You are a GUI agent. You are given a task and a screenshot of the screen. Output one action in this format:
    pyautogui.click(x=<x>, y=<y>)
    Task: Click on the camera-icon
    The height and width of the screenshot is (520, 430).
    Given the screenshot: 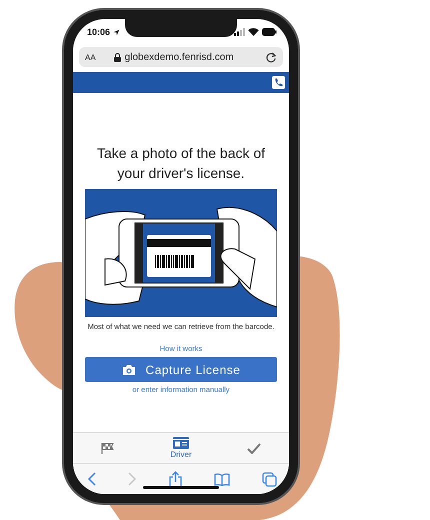 What is the action you would take?
    pyautogui.click(x=129, y=370)
    